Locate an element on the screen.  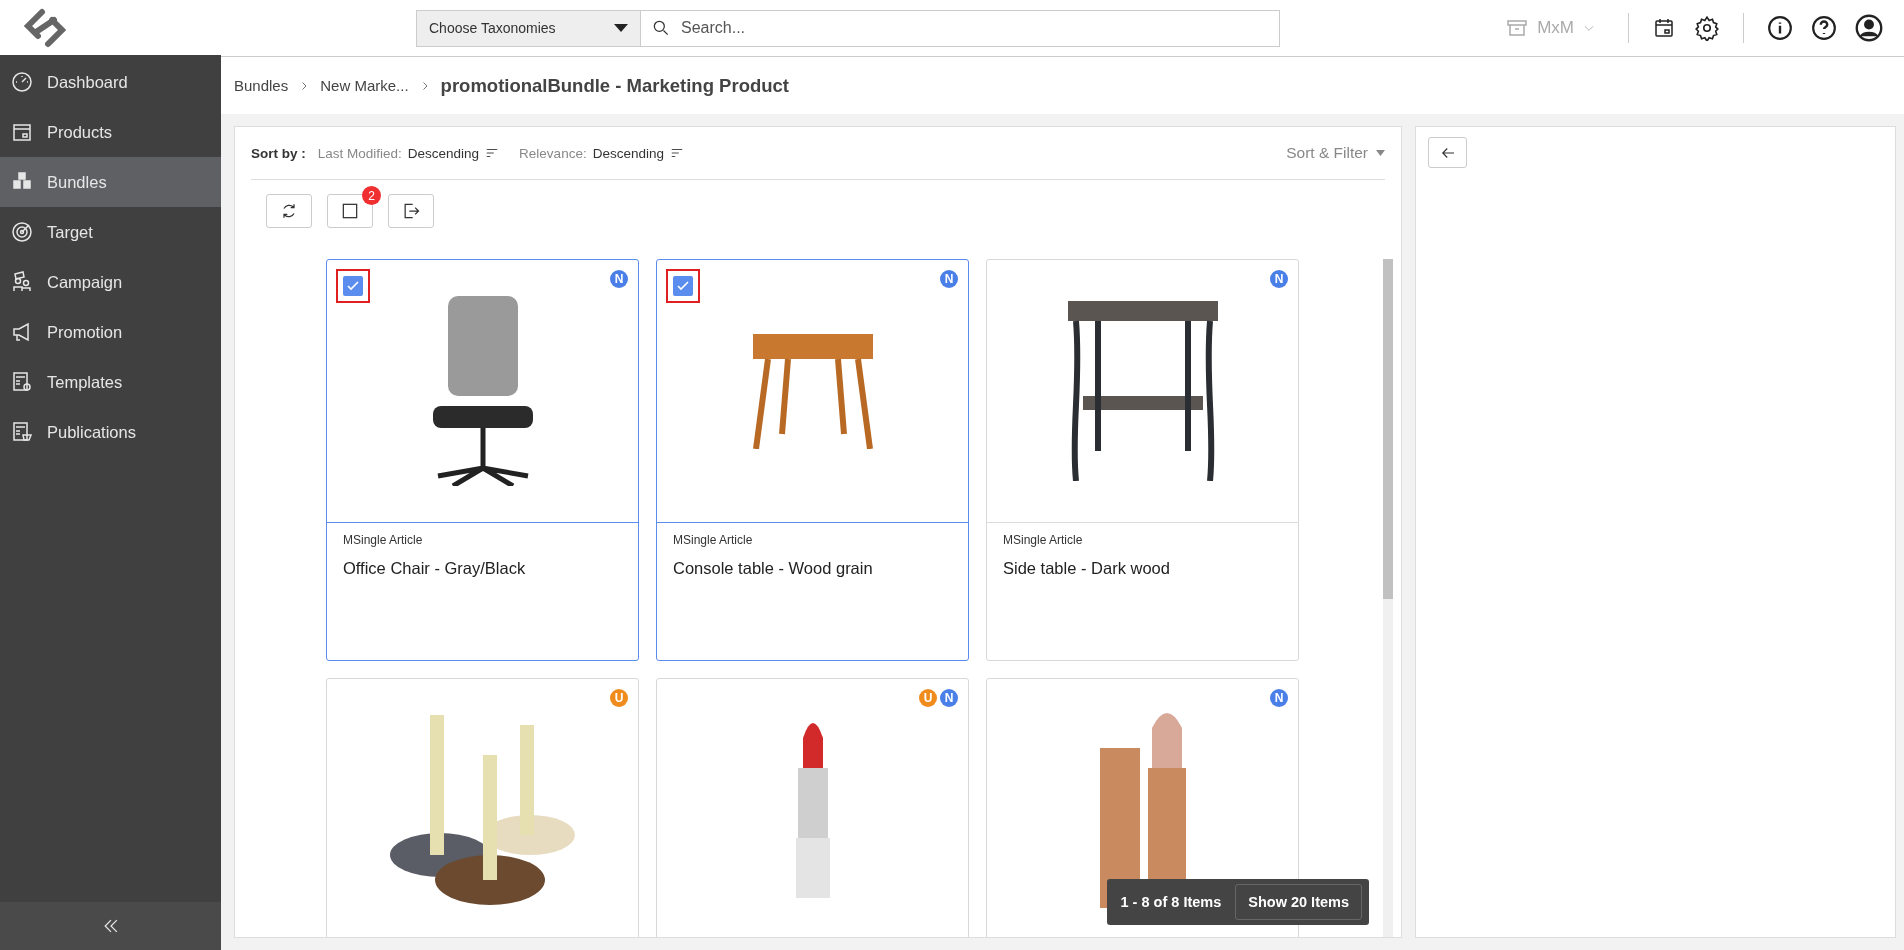
calendar-button is located at coordinates (1664, 28).